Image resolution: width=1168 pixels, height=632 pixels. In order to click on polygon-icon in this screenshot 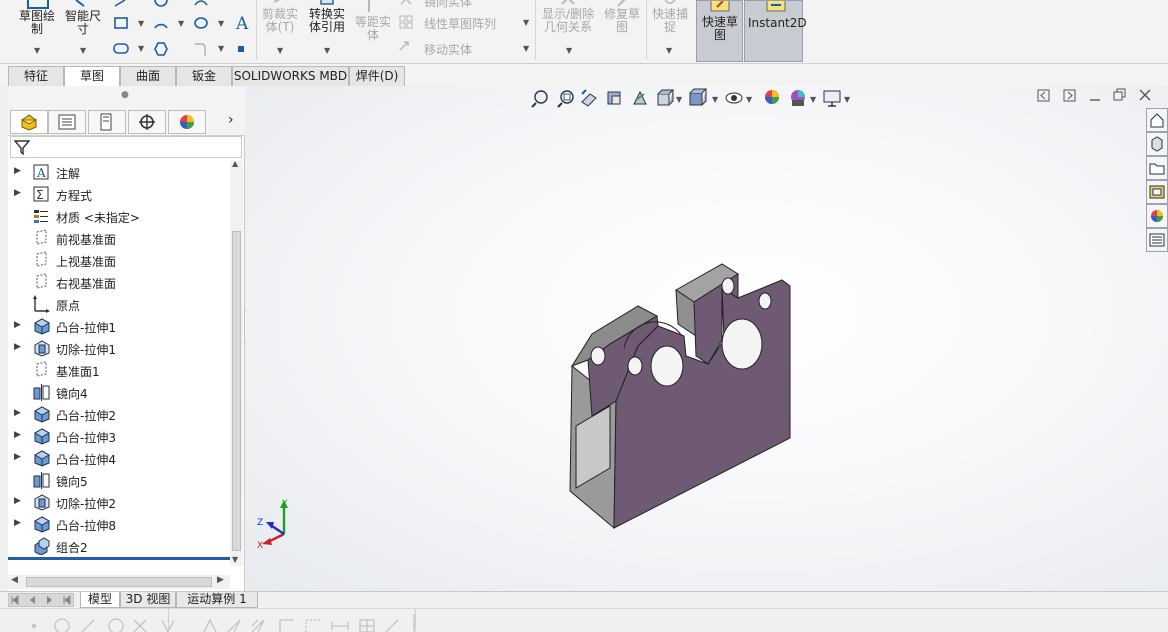, I will do `click(161, 49)`.